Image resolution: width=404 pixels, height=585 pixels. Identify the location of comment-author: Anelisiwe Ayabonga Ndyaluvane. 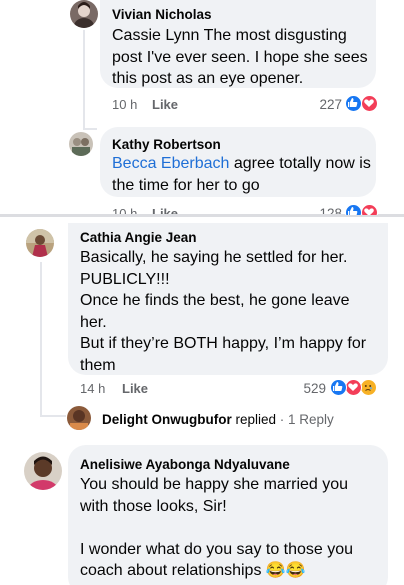
(185, 464).